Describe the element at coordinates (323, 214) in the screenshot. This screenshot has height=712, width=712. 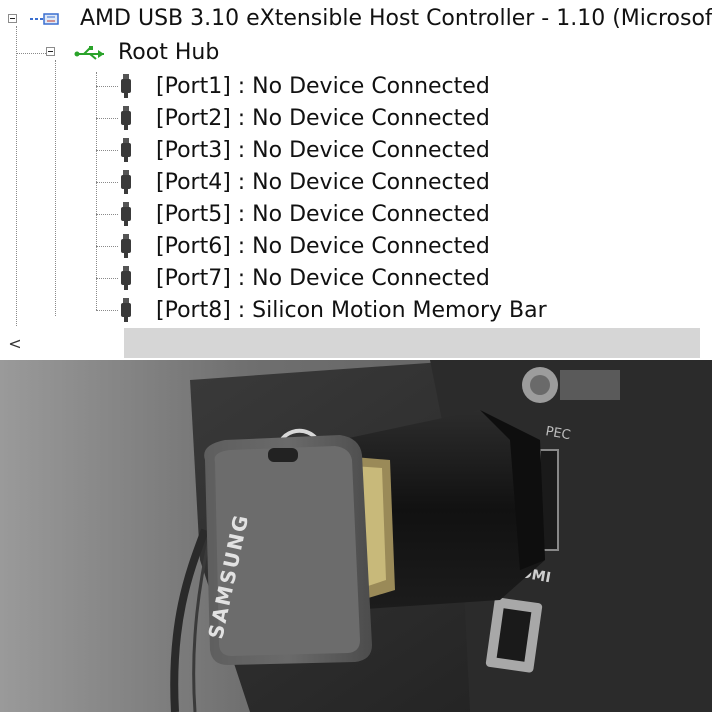
I see `port-label: [Port5] : No Device Connected` at that location.